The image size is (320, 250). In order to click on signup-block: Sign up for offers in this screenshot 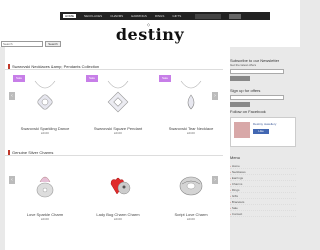, I will do `click(264, 97)`.